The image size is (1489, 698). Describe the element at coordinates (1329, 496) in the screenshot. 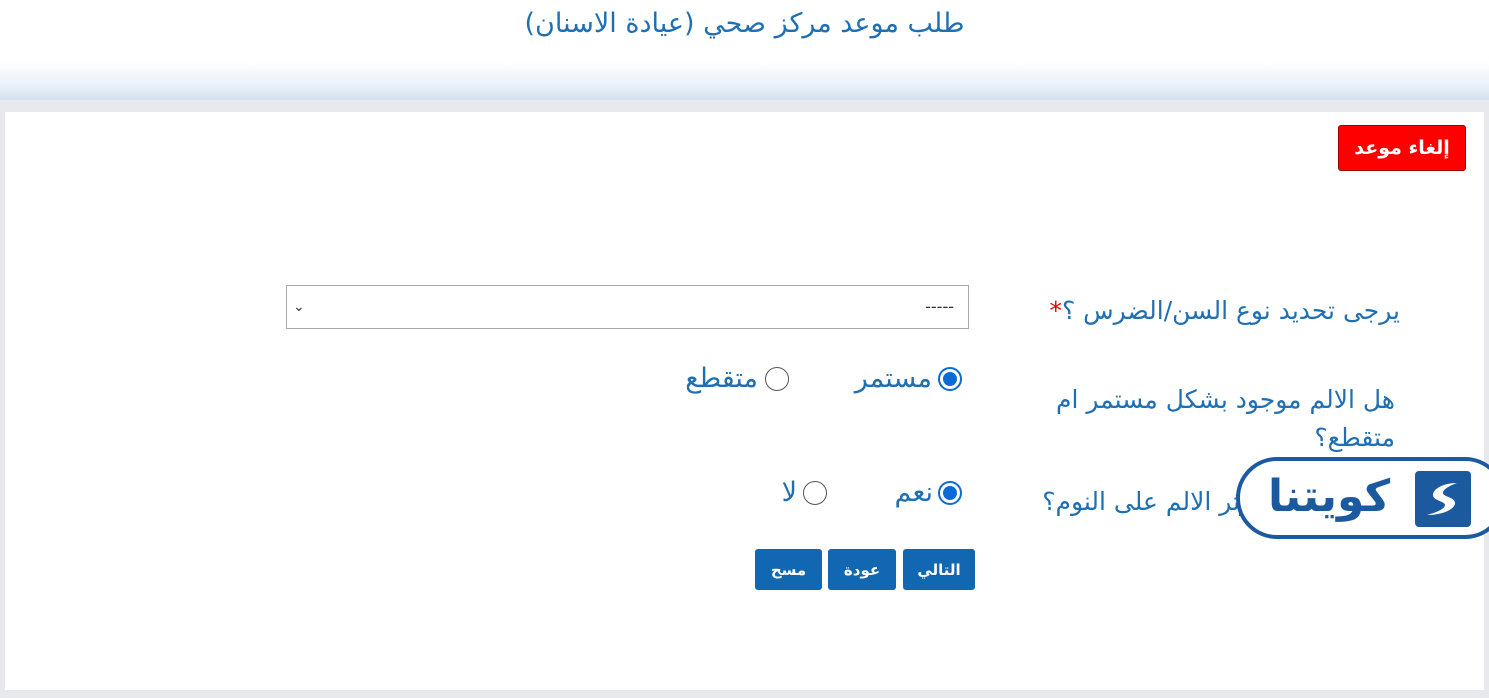

I see `brand-logo-text: كويتنا` at that location.